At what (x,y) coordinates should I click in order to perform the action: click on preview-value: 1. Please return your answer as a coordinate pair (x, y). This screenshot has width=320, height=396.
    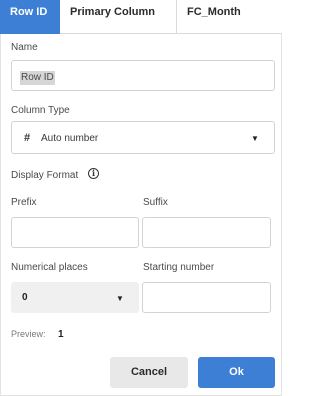
    Looking at the image, I should click on (61, 334).